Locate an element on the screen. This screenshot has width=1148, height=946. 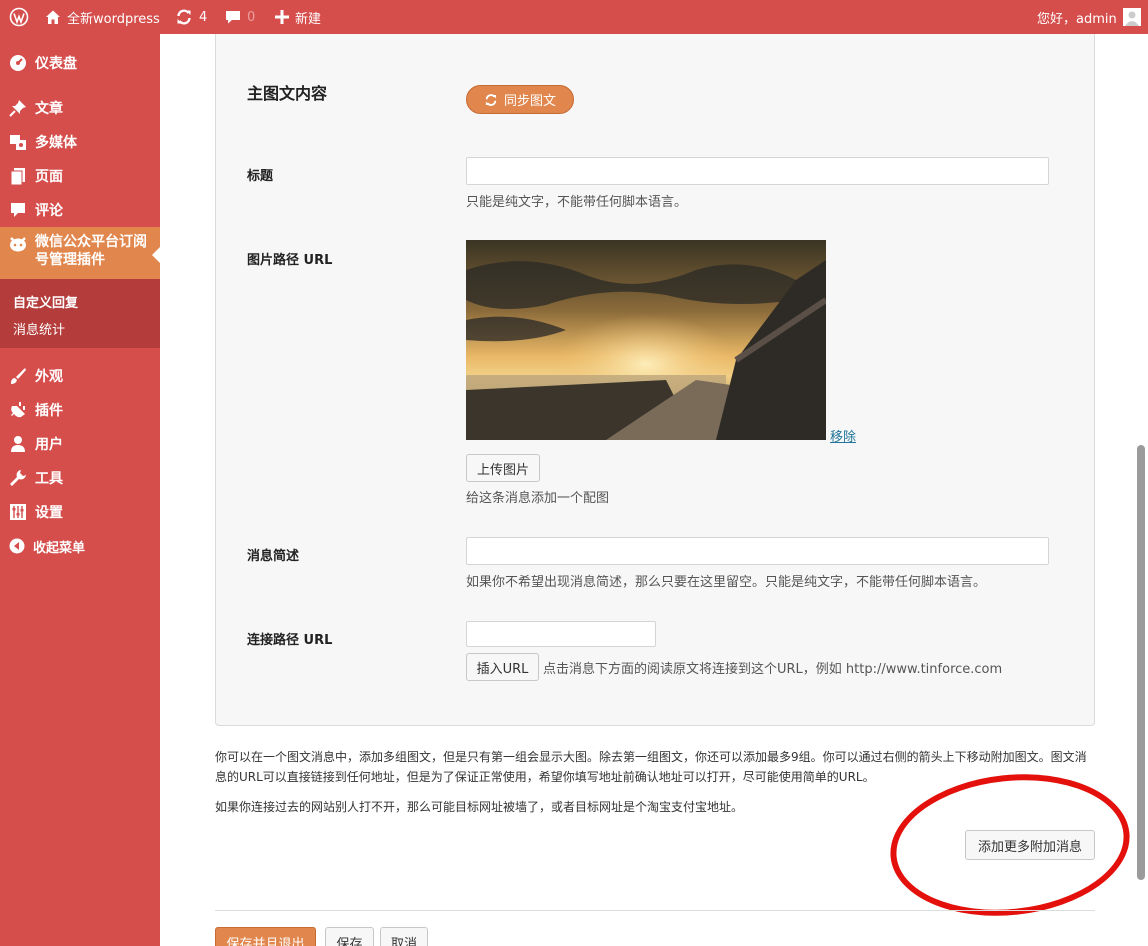
submenu: 自定义回复 消息统计 is located at coordinates (80, 313).